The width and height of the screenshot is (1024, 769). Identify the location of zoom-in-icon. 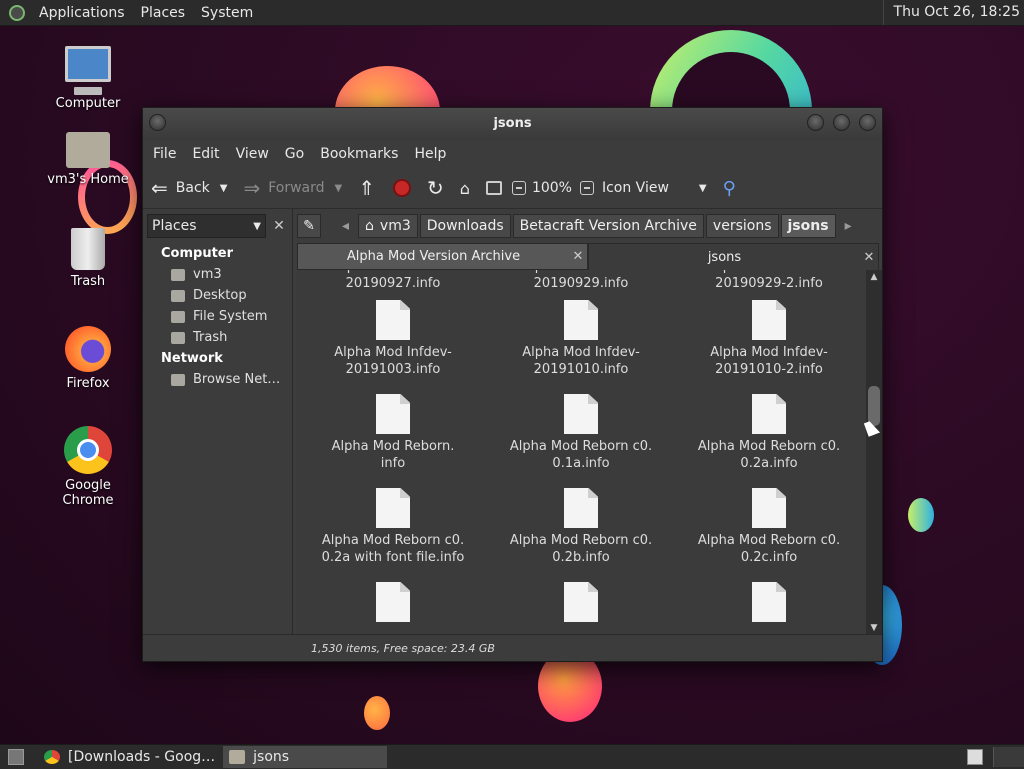
(586, 188).